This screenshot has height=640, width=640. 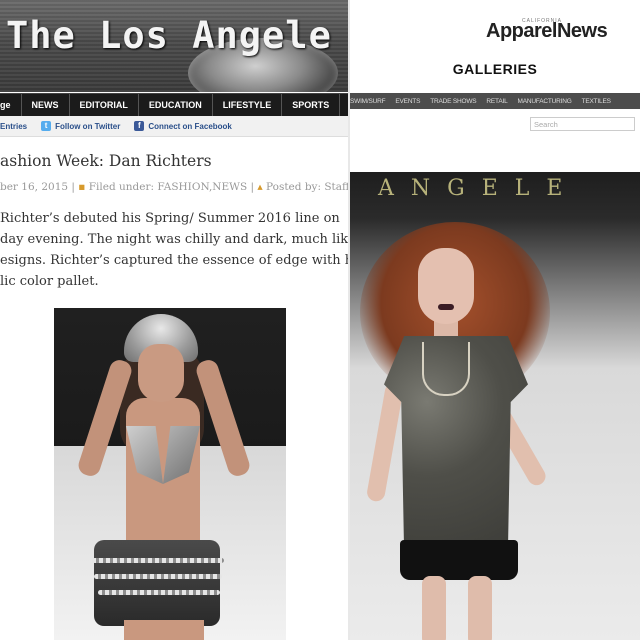 I want to click on entries-label: Entries, so click(x=14, y=126).